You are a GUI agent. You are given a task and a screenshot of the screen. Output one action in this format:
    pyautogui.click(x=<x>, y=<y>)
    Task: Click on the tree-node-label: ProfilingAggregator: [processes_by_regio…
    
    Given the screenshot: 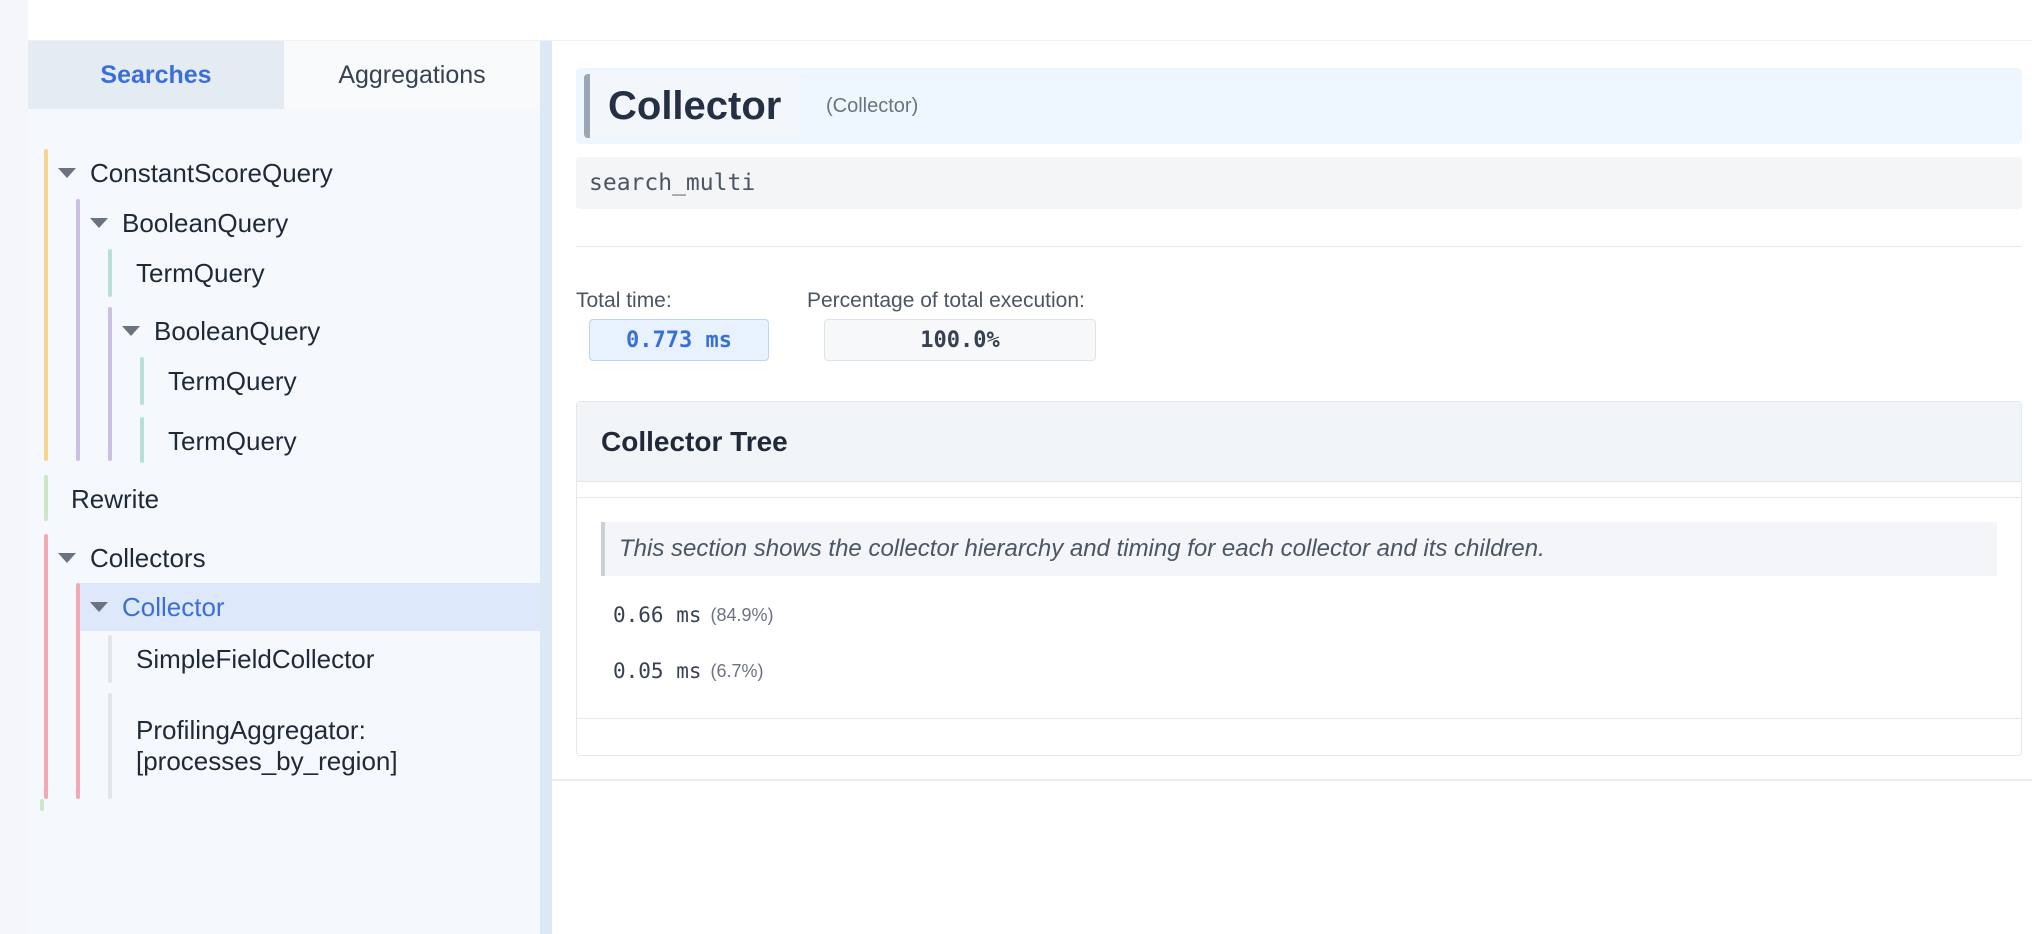 What is the action you would take?
    pyautogui.click(x=267, y=745)
    